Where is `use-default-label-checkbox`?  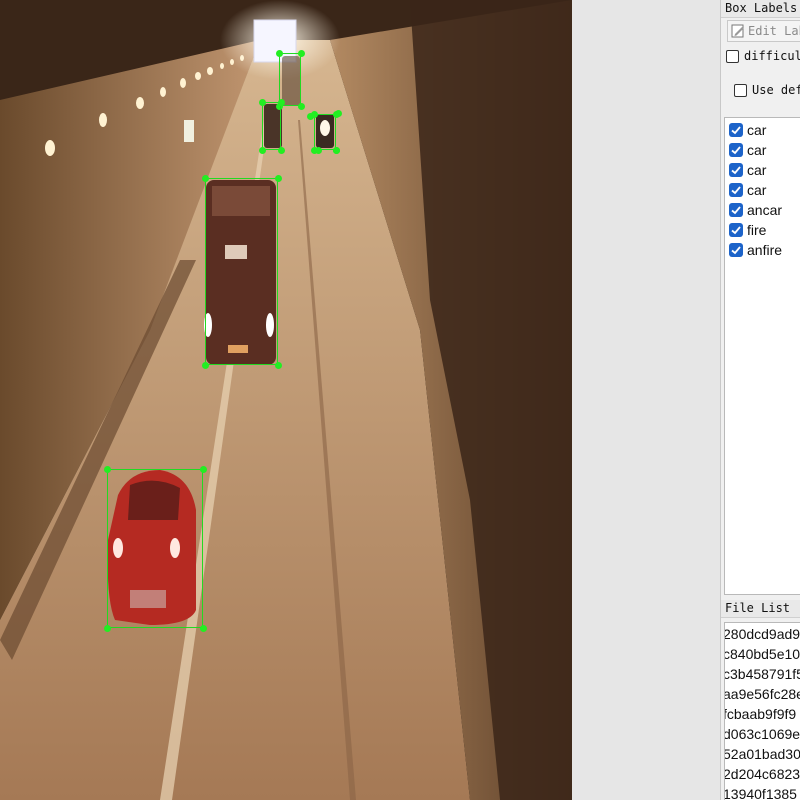
use-default-label-checkbox is located at coordinates (740, 90).